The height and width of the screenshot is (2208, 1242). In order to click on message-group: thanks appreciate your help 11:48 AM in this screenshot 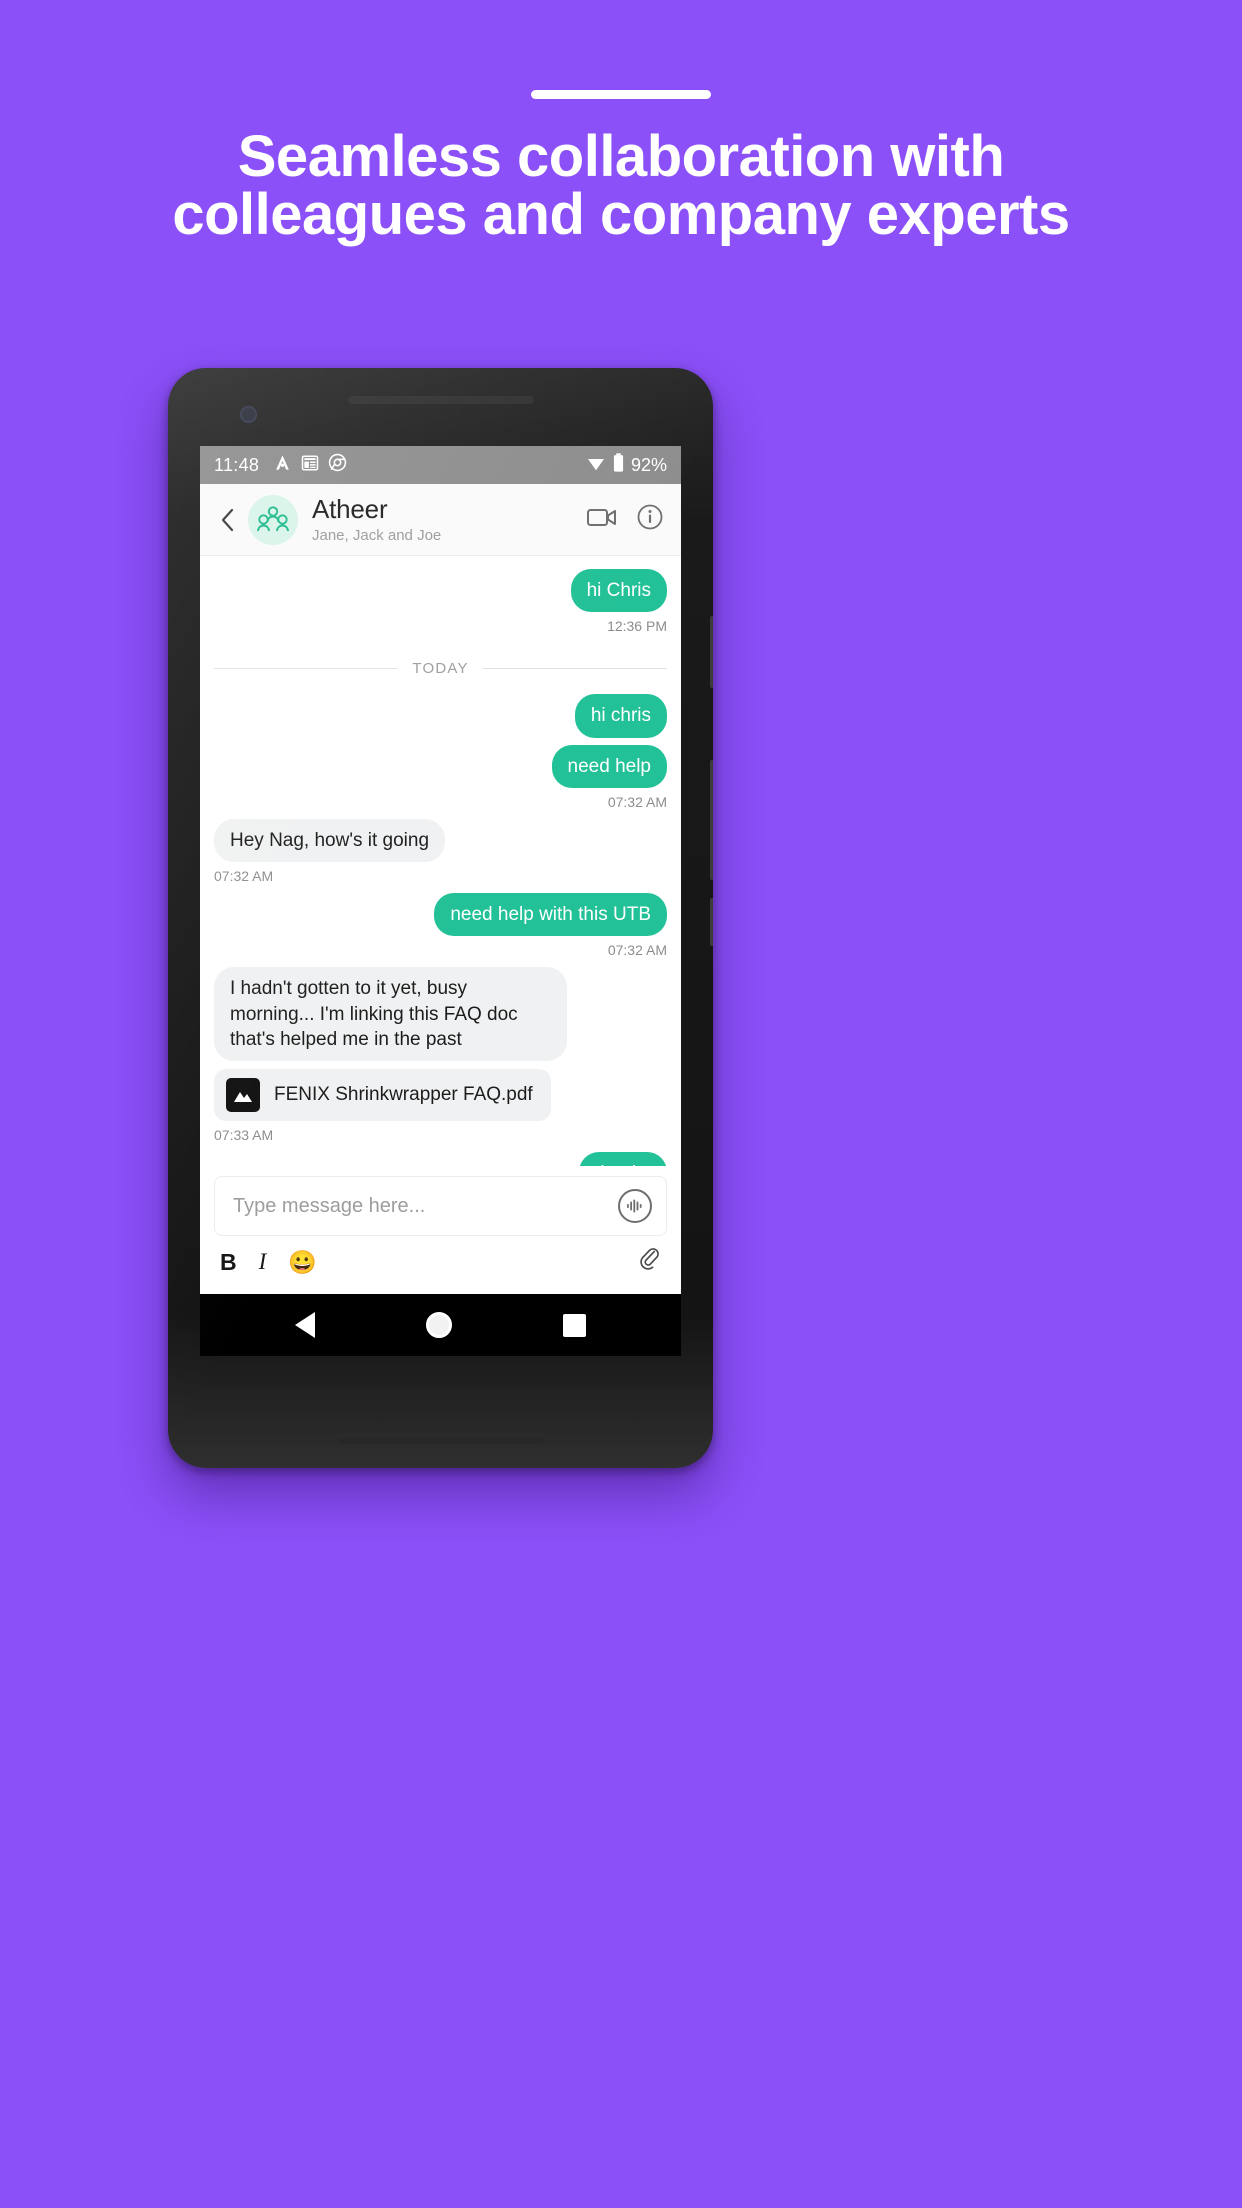, I will do `click(440, 1155)`.